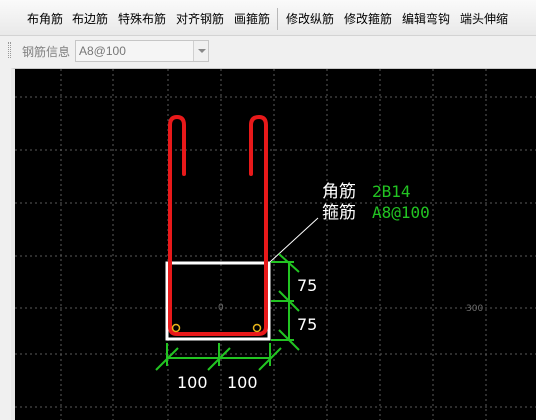  Describe the element at coordinates (401, 212) in the screenshot. I see `stirrup-value: A8@100` at that location.